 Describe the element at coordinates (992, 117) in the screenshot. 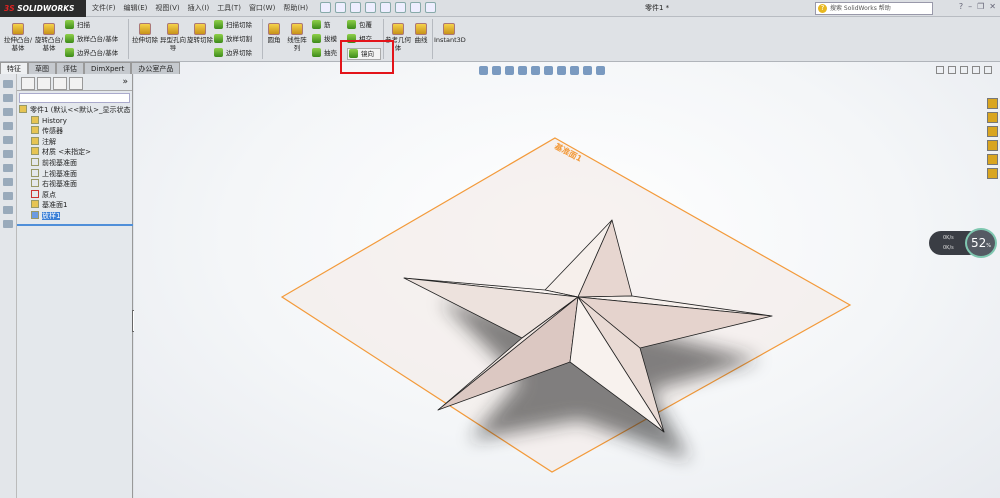

I see `design-library-icon` at that location.